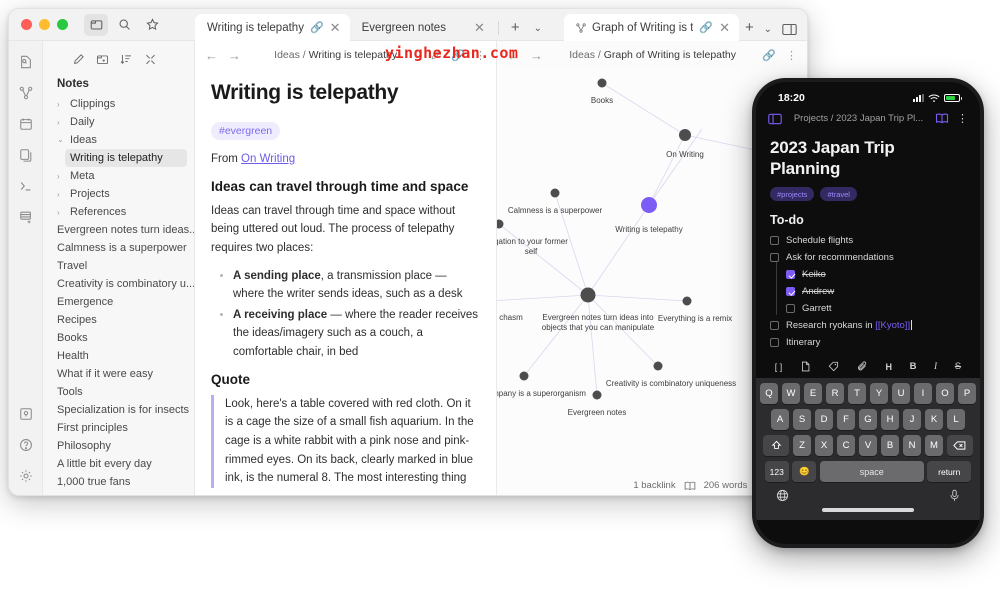  Describe the element at coordinates (846, 446) in the screenshot. I see `key-c: C` at that location.